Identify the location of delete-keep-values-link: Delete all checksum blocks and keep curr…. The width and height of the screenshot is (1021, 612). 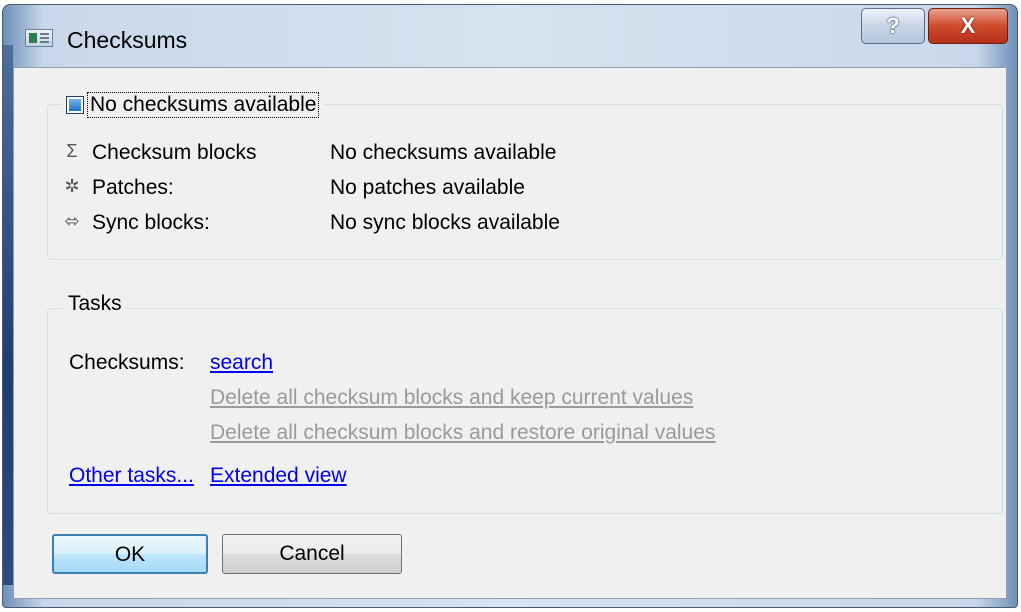
(451, 398).